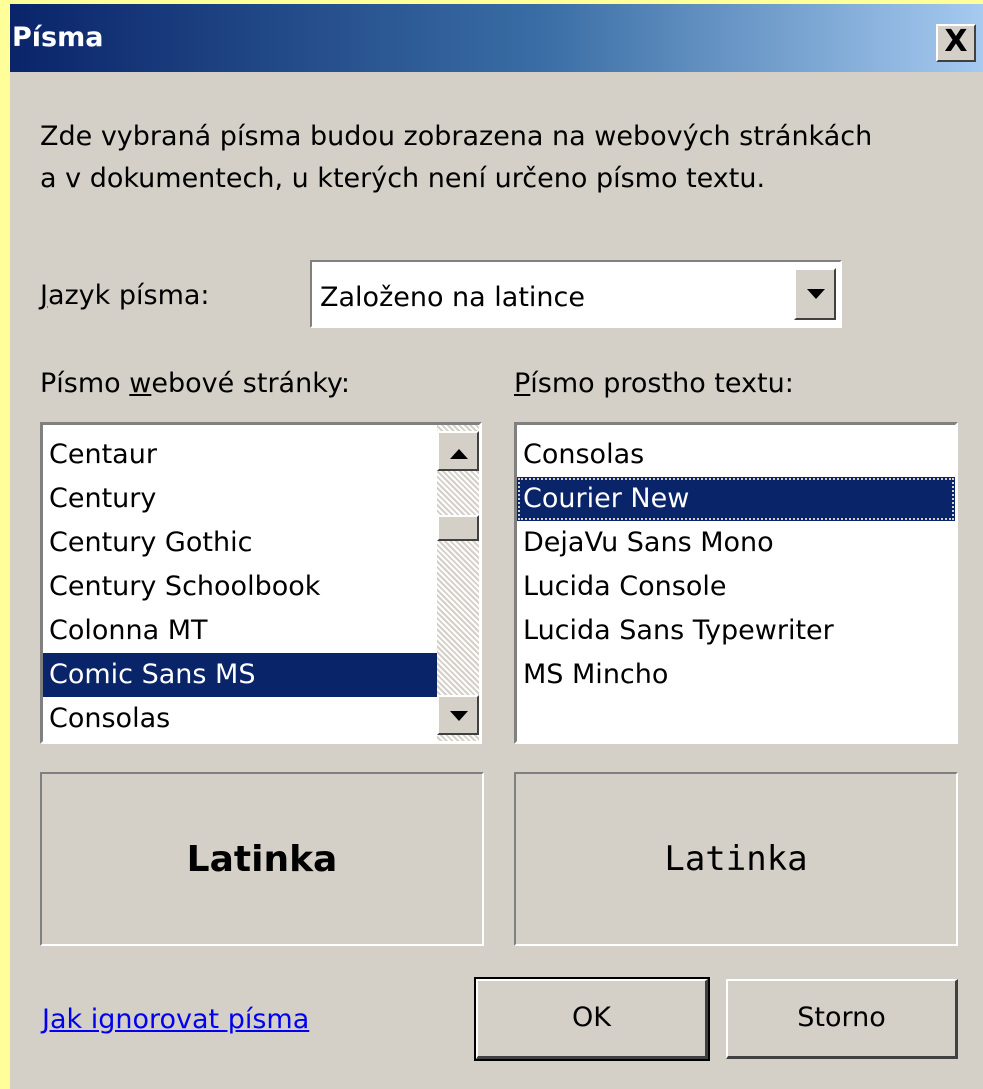 This screenshot has height=1089, width=983. What do you see at coordinates (736, 587) in the screenshot?
I see `list-item: Lucida Console` at bounding box center [736, 587].